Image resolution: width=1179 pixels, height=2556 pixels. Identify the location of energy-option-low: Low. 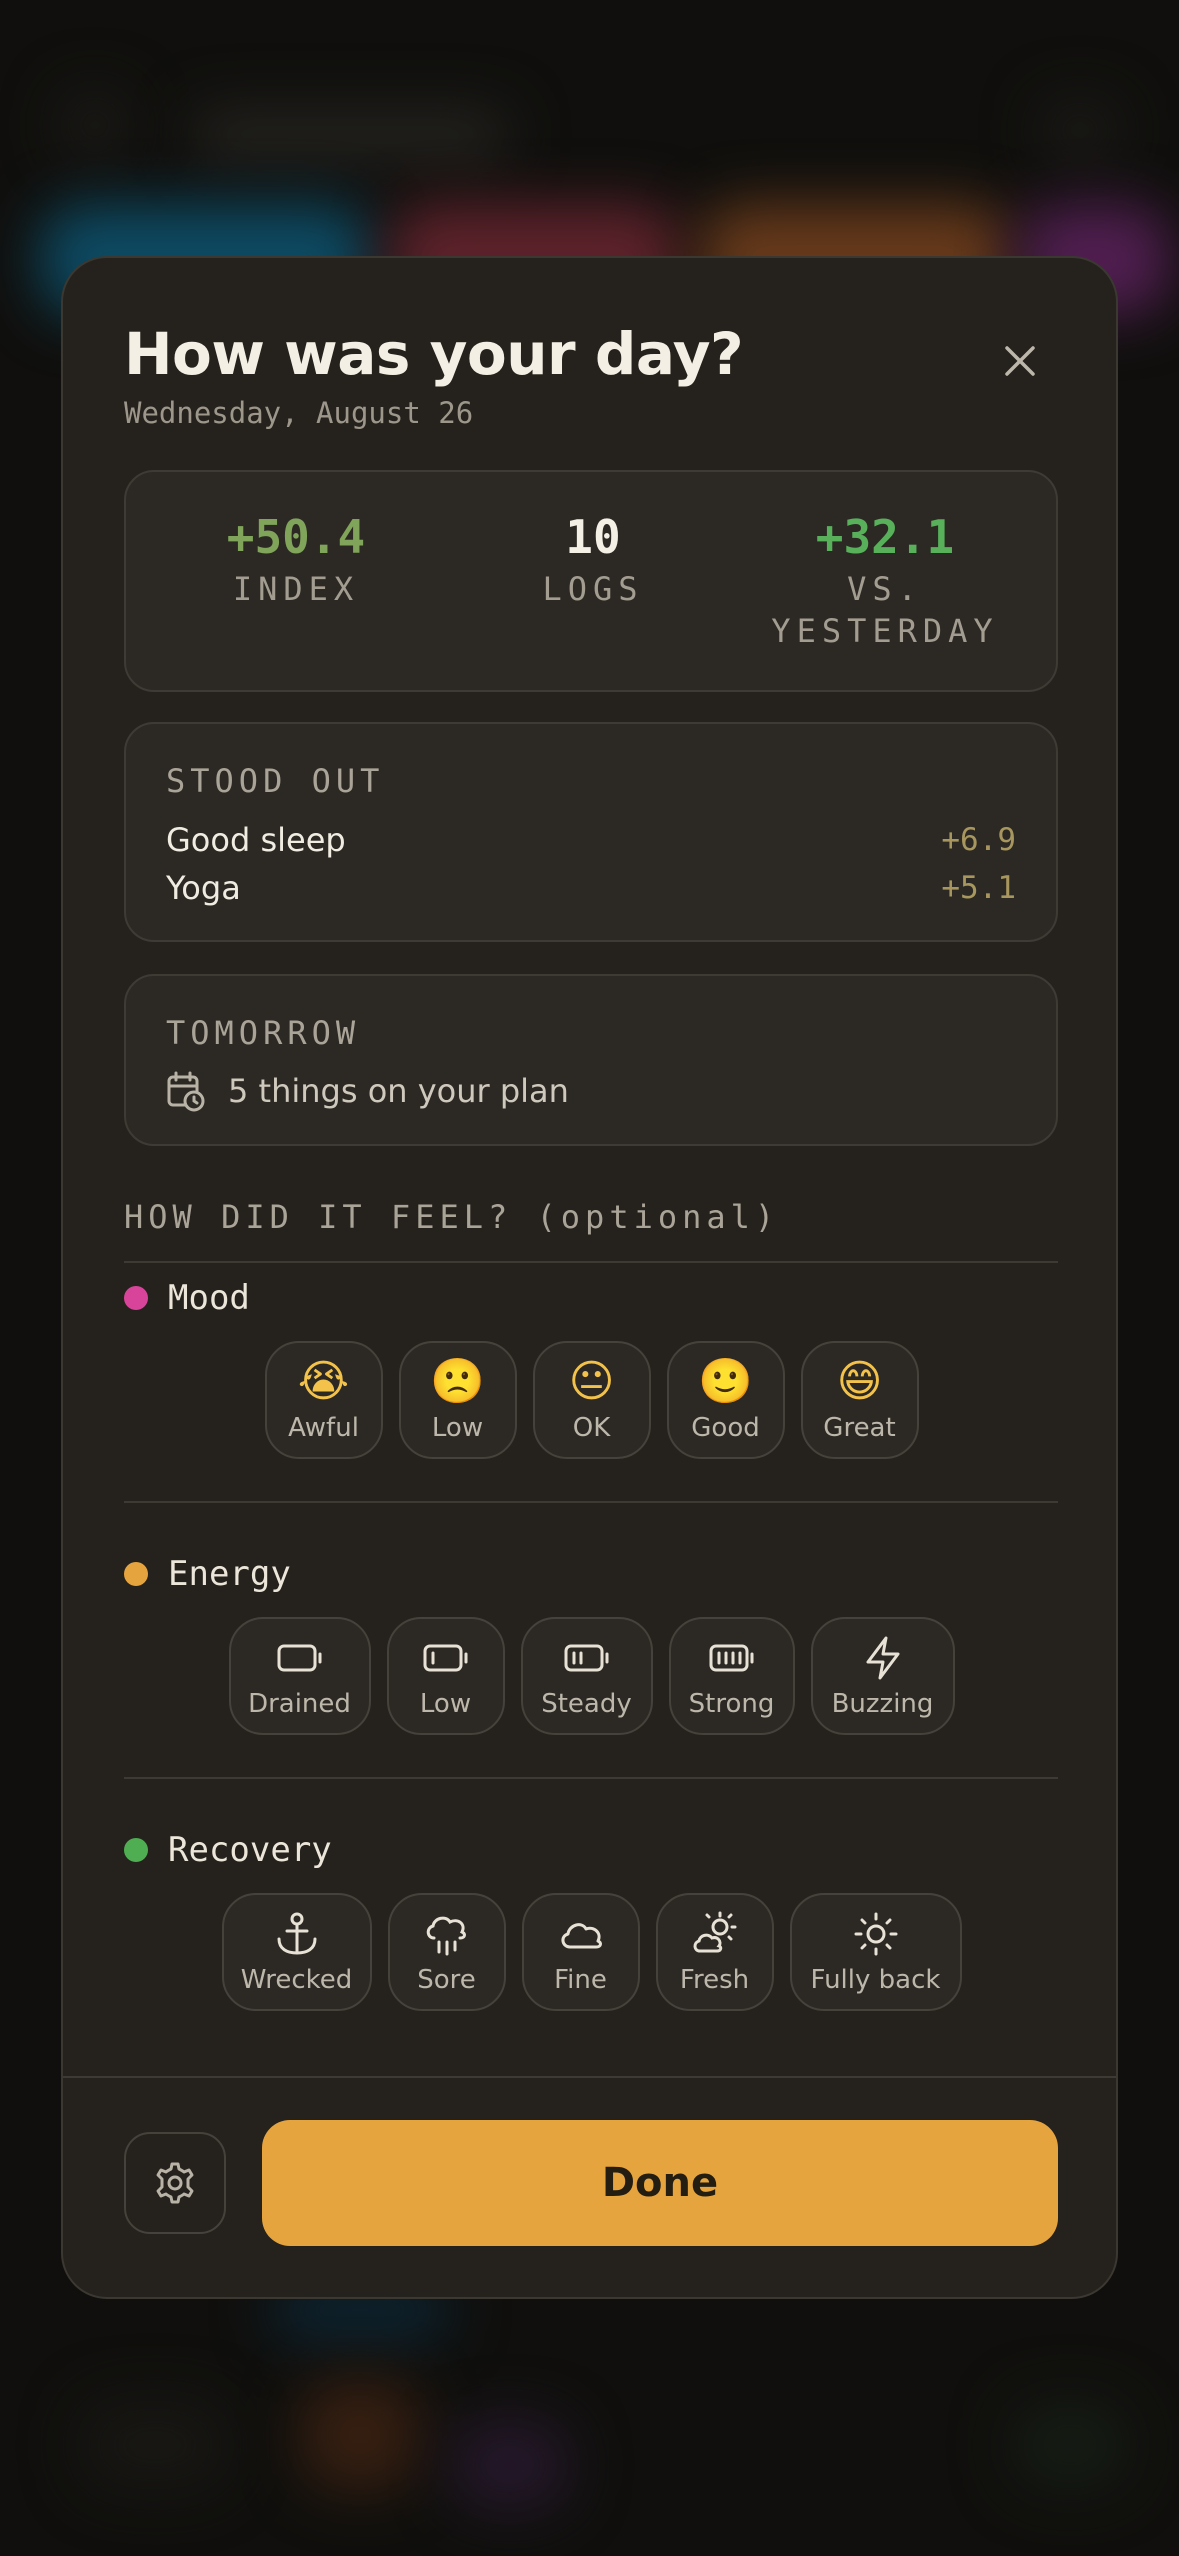
(445, 1676).